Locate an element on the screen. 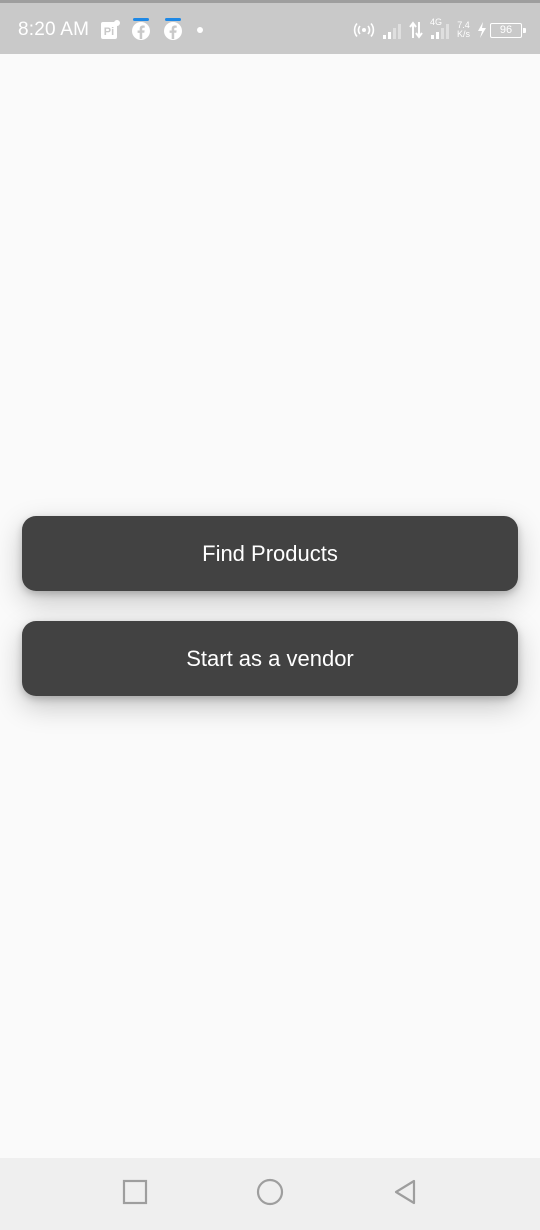  recents-button is located at coordinates (135, 1194).